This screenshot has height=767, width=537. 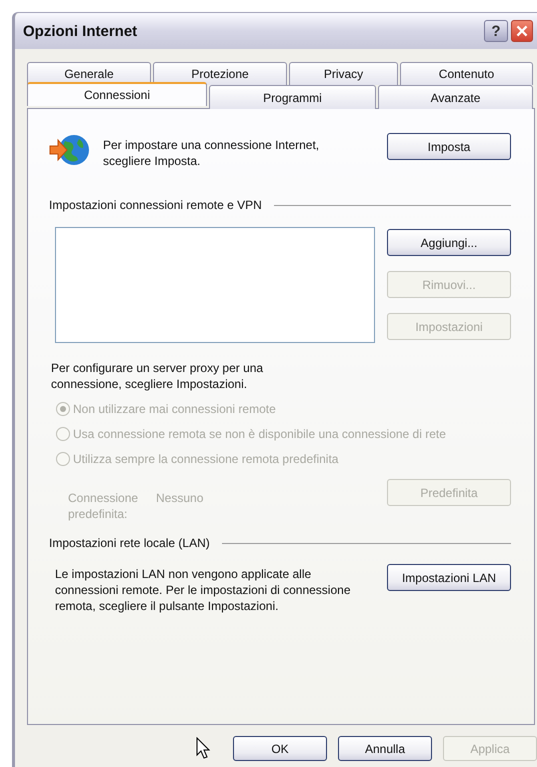 What do you see at coordinates (104, 506) in the screenshot?
I see `default-connection-label: Connessione predefinita:` at bounding box center [104, 506].